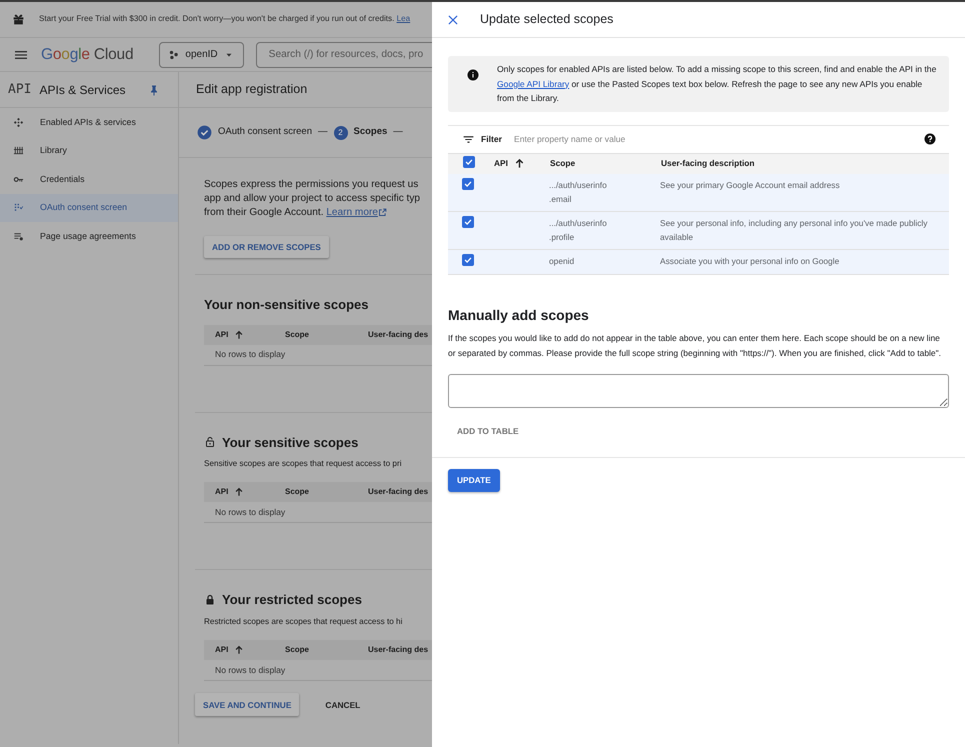 The image size is (965, 747). Describe the element at coordinates (474, 480) in the screenshot. I see `update-button: UPDATE` at that location.